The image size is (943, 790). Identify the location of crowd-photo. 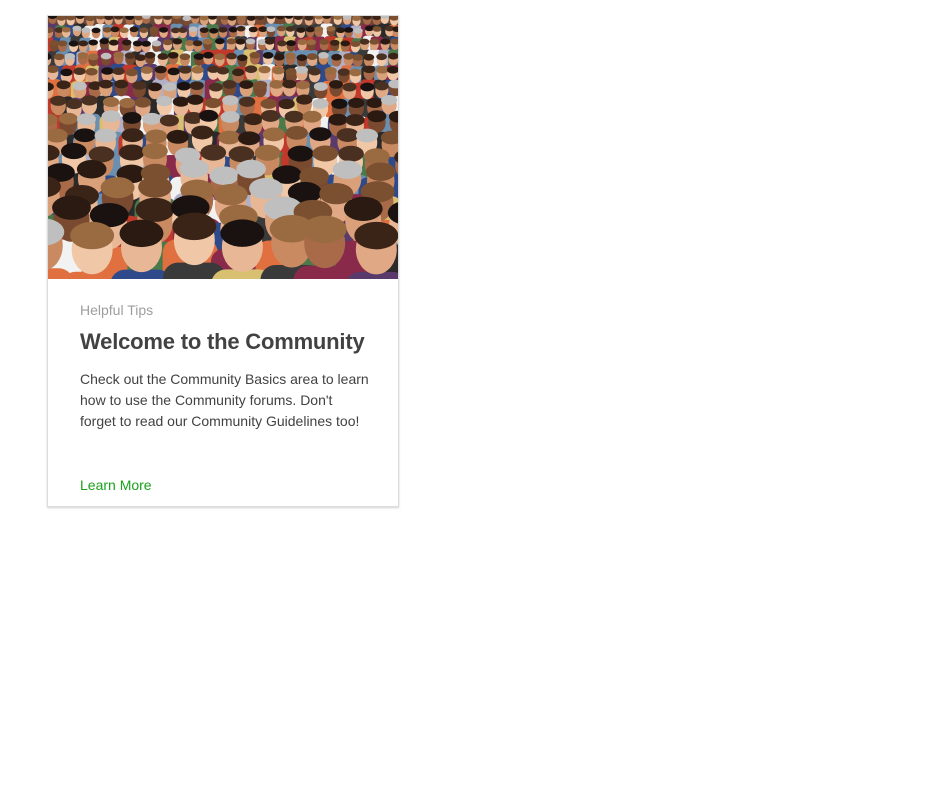
(223, 147).